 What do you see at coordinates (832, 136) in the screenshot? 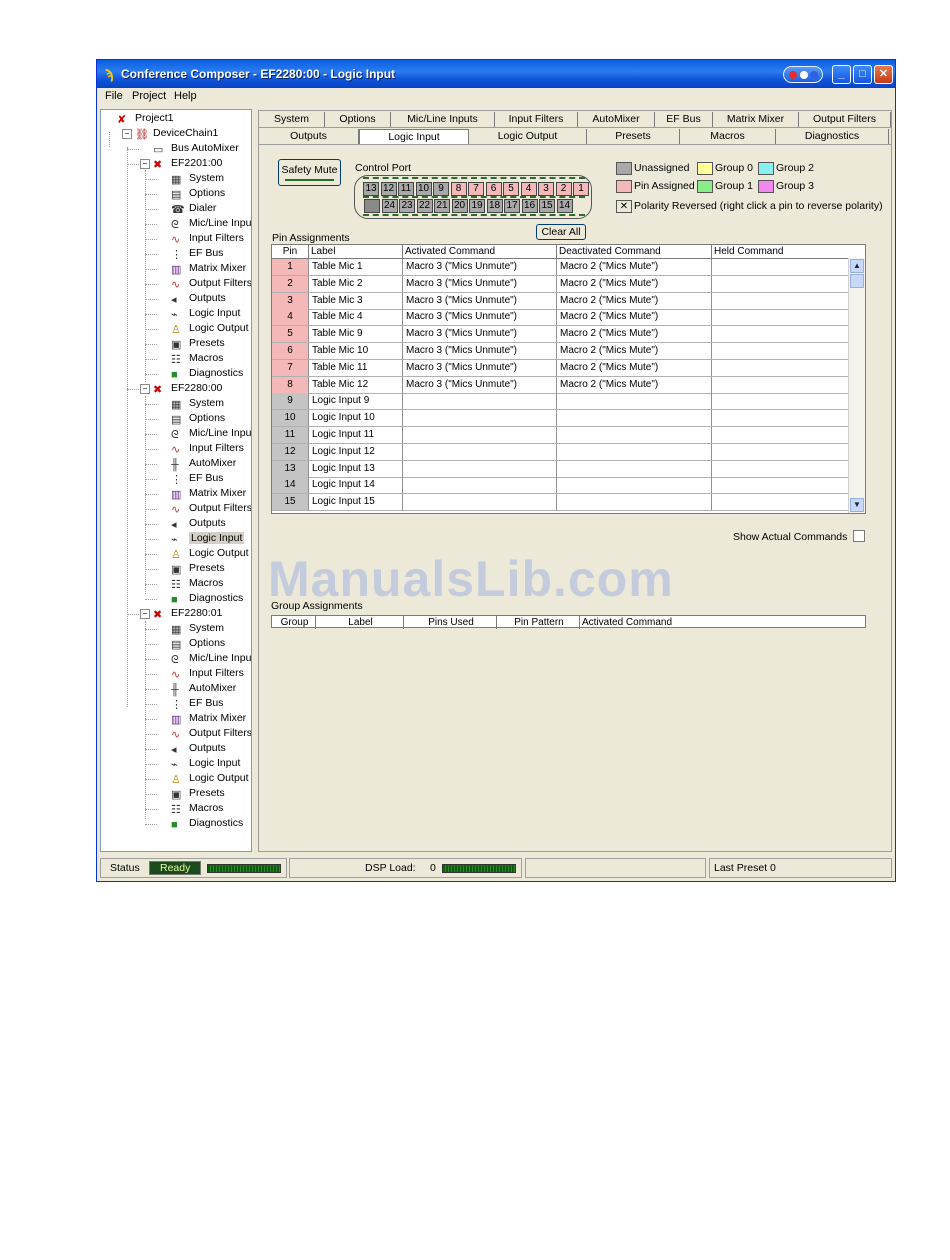
I see `tab-diagnostics: Diagnostics` at bounding box center [832, 136].